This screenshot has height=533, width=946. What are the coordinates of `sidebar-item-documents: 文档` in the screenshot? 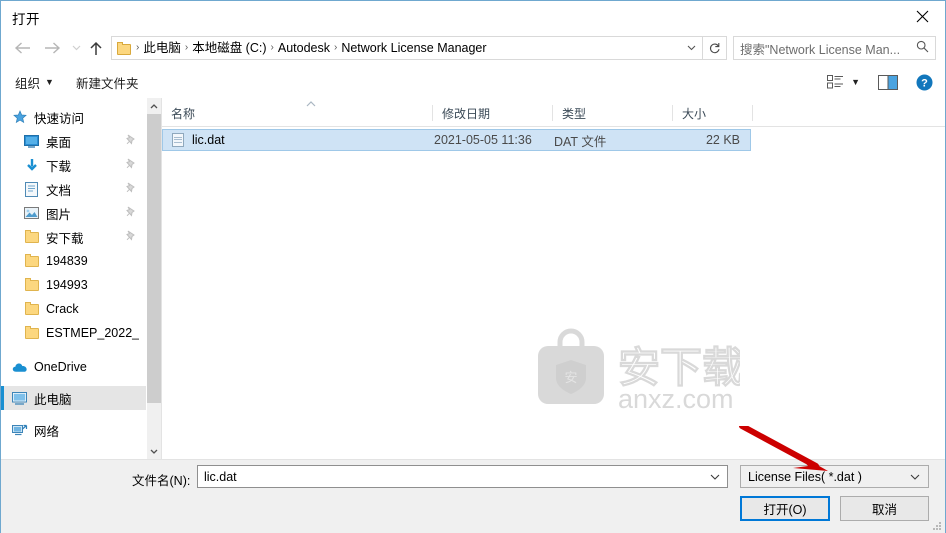 It's located at (73, 189).